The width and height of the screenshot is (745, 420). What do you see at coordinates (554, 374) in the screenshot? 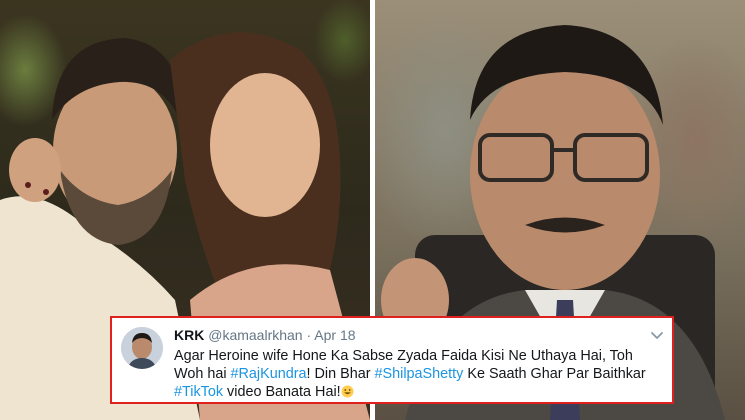
I see `tweet-text-part3: Ke Saath Ghar Par Baithkar` at bounding box center [554, 374].